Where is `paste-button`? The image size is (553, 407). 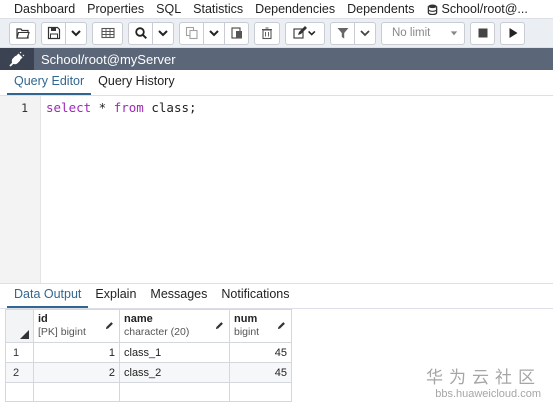 paste-button is located at coordinates (237, 33).